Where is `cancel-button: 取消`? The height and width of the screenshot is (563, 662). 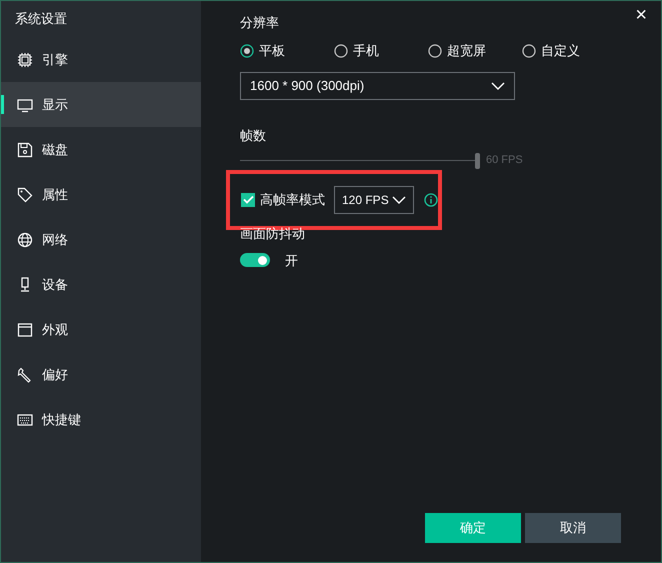
cancel-button: 取消 is located at coordinates (573, 528).